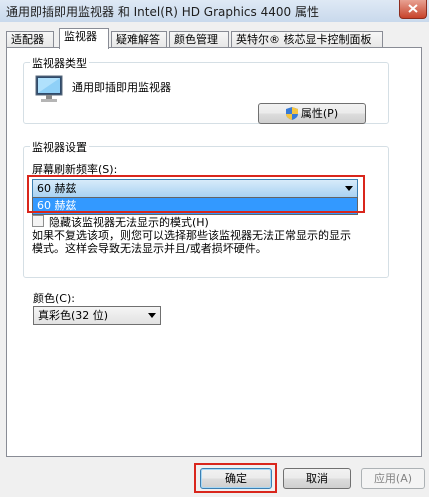 Image resolution: width=429 pixels, height=497 pixels. I want to click on tab-color-management: 颜色管理, so click(199, 39).